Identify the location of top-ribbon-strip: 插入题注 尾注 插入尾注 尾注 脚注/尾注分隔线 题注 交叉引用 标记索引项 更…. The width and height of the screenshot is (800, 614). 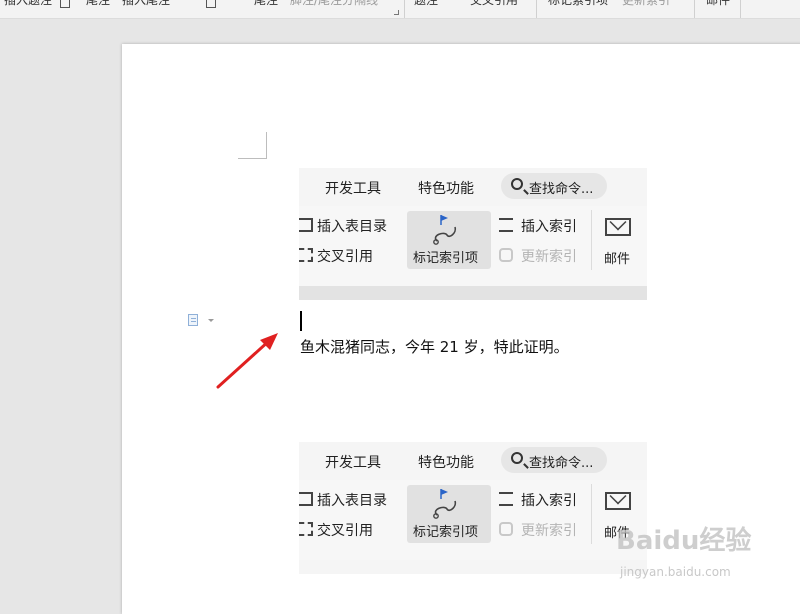
(400, 9).